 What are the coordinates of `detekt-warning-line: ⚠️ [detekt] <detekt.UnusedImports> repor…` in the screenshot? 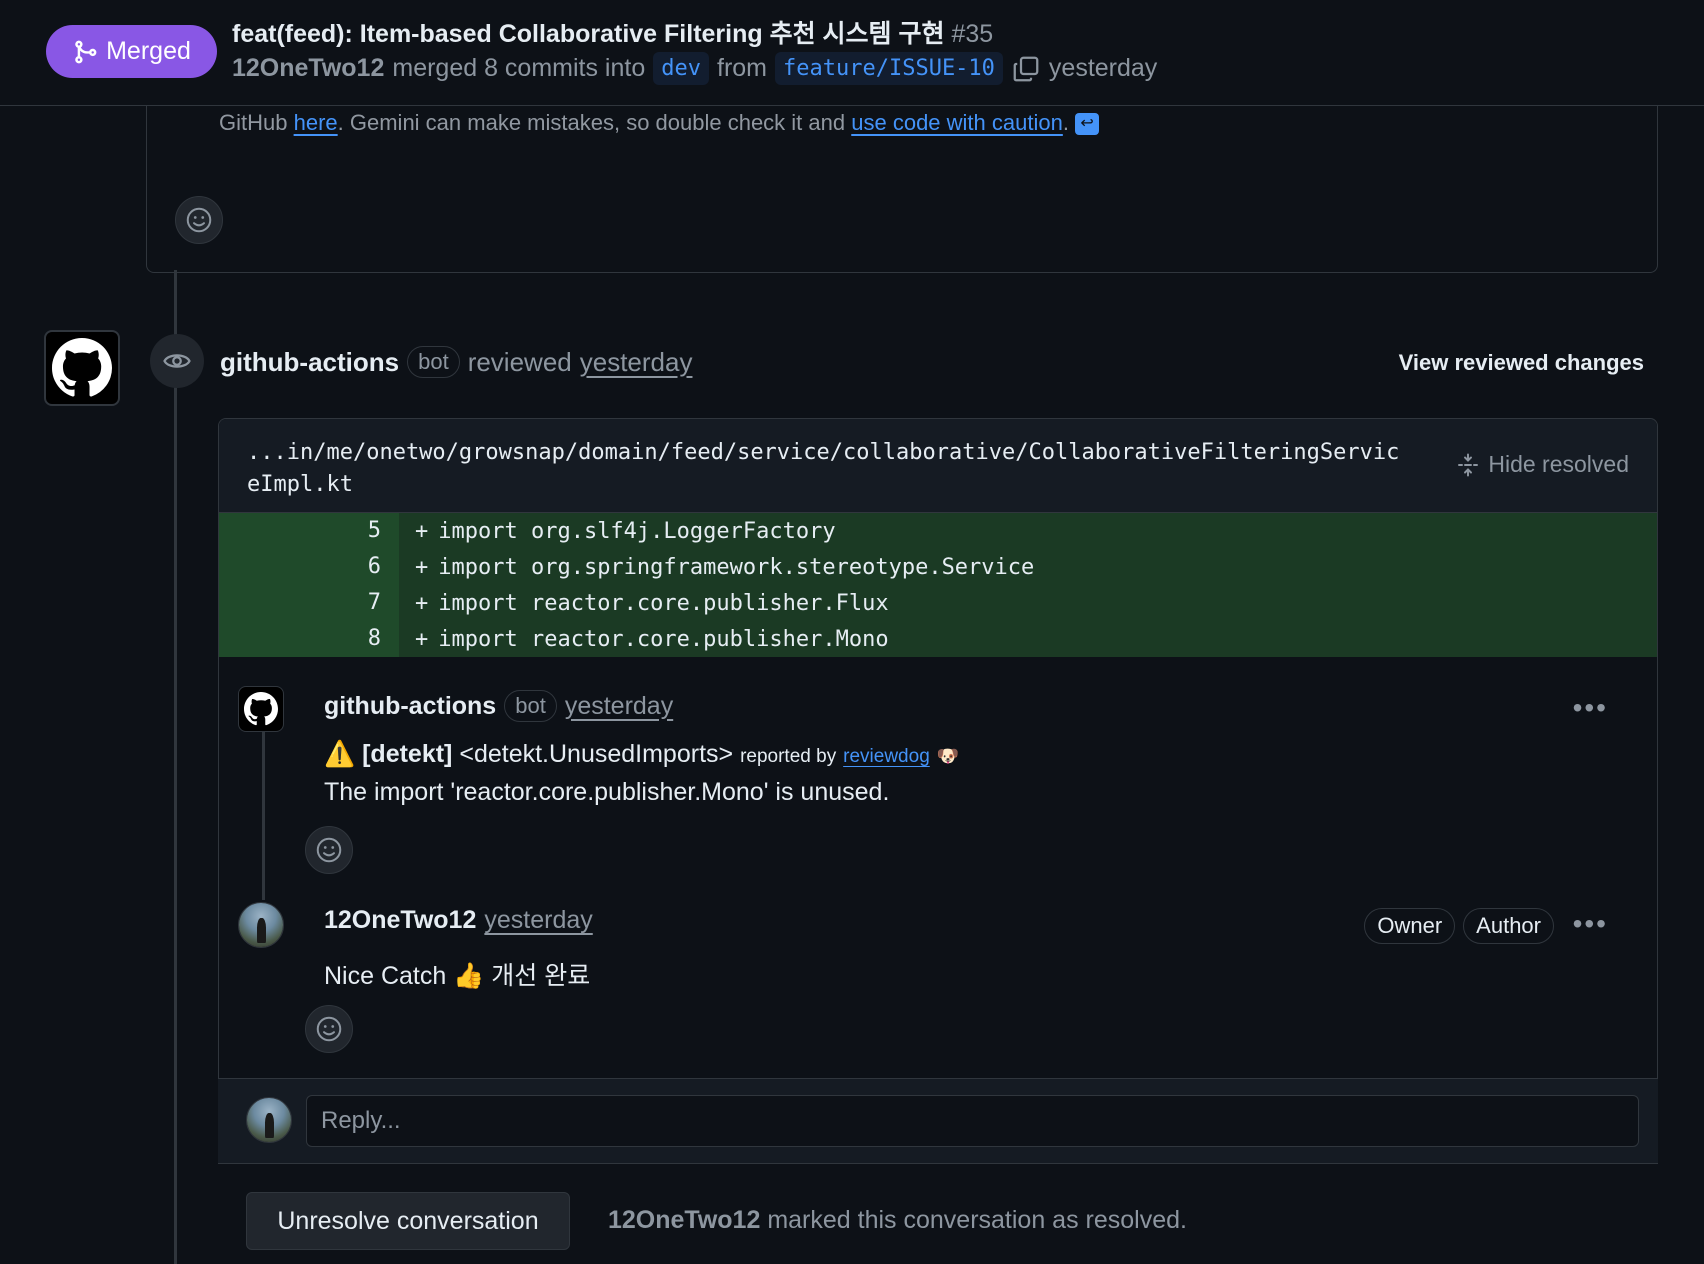 It's located at (641, 754).